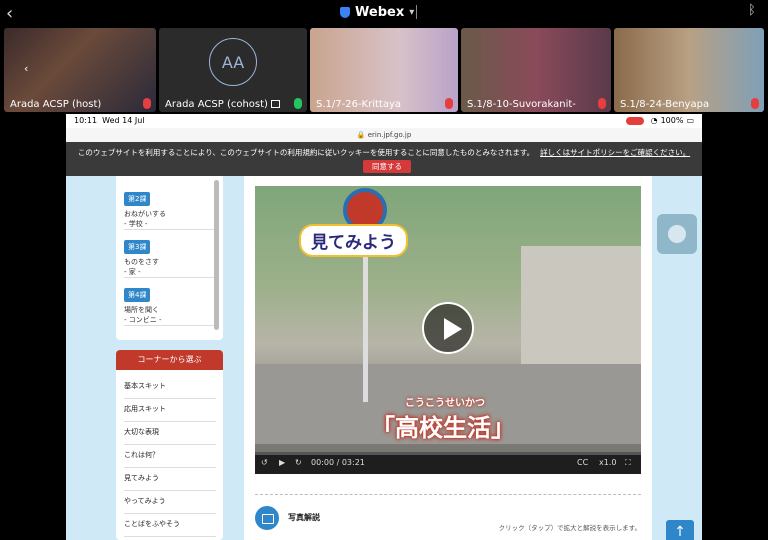 This screenshot has height=540, width=768. Describe the element at coordinates (672, 120) in the screenshot. I see `battery-percent: 100%` at that location.